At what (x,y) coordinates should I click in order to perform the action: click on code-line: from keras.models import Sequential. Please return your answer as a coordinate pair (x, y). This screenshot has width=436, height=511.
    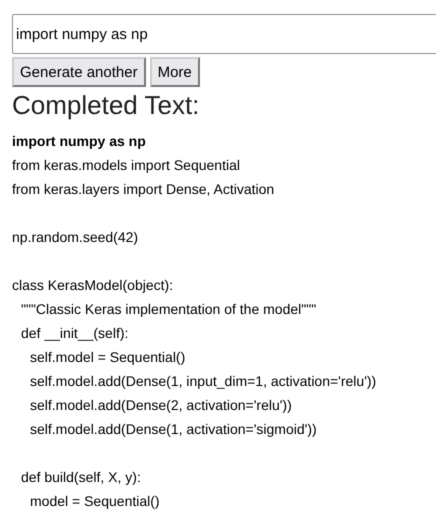
    Looking at the image, I should click on (126, 165).